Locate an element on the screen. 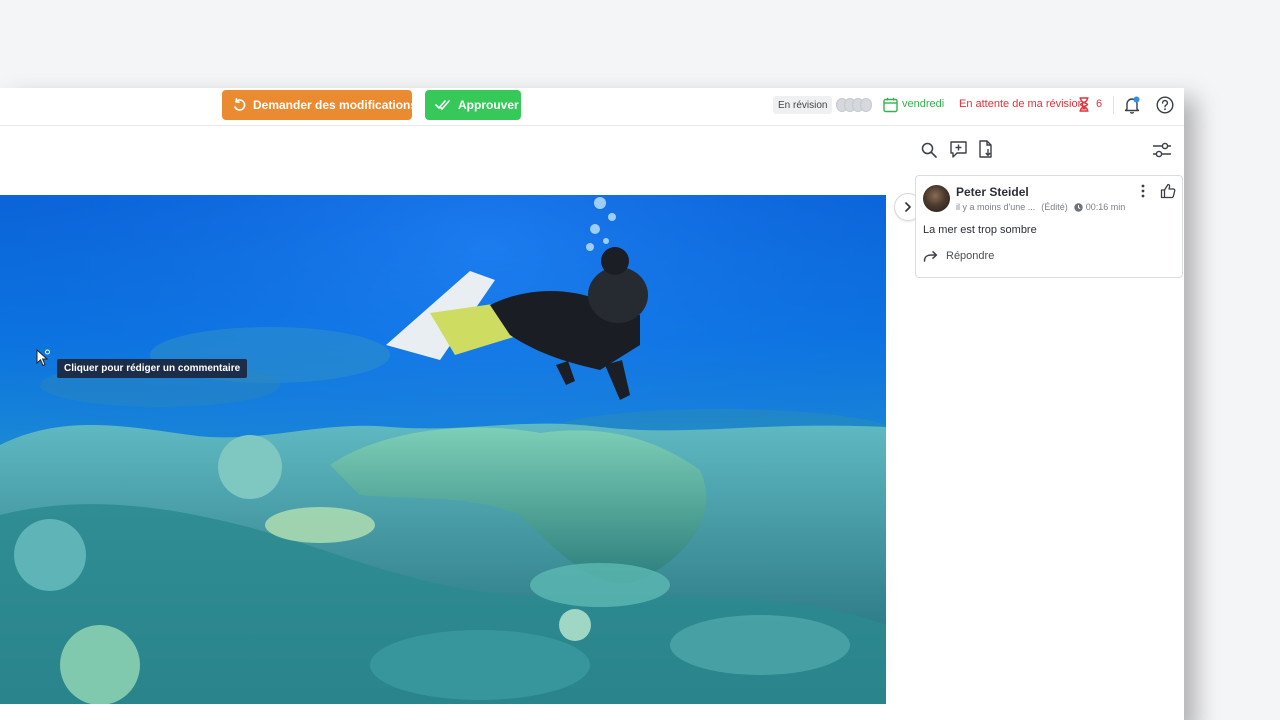  like-icon is located at coordinates (1168, 191).